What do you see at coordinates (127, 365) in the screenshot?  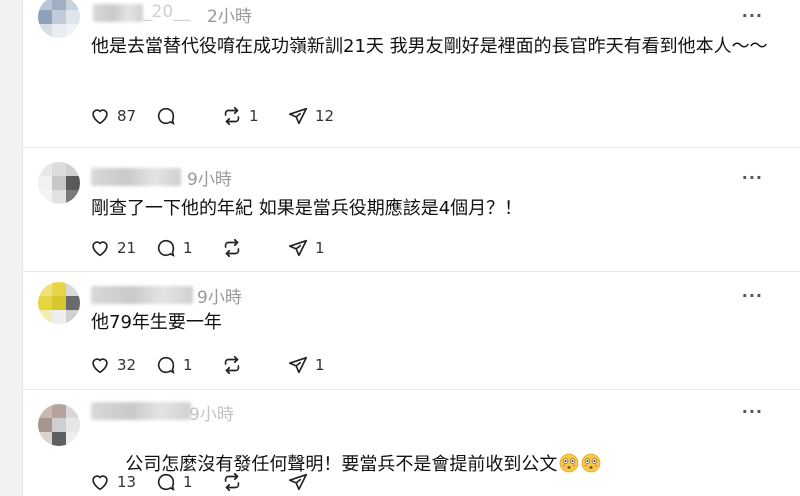 I see `like-count: 32` at bounding box center [127, 365].